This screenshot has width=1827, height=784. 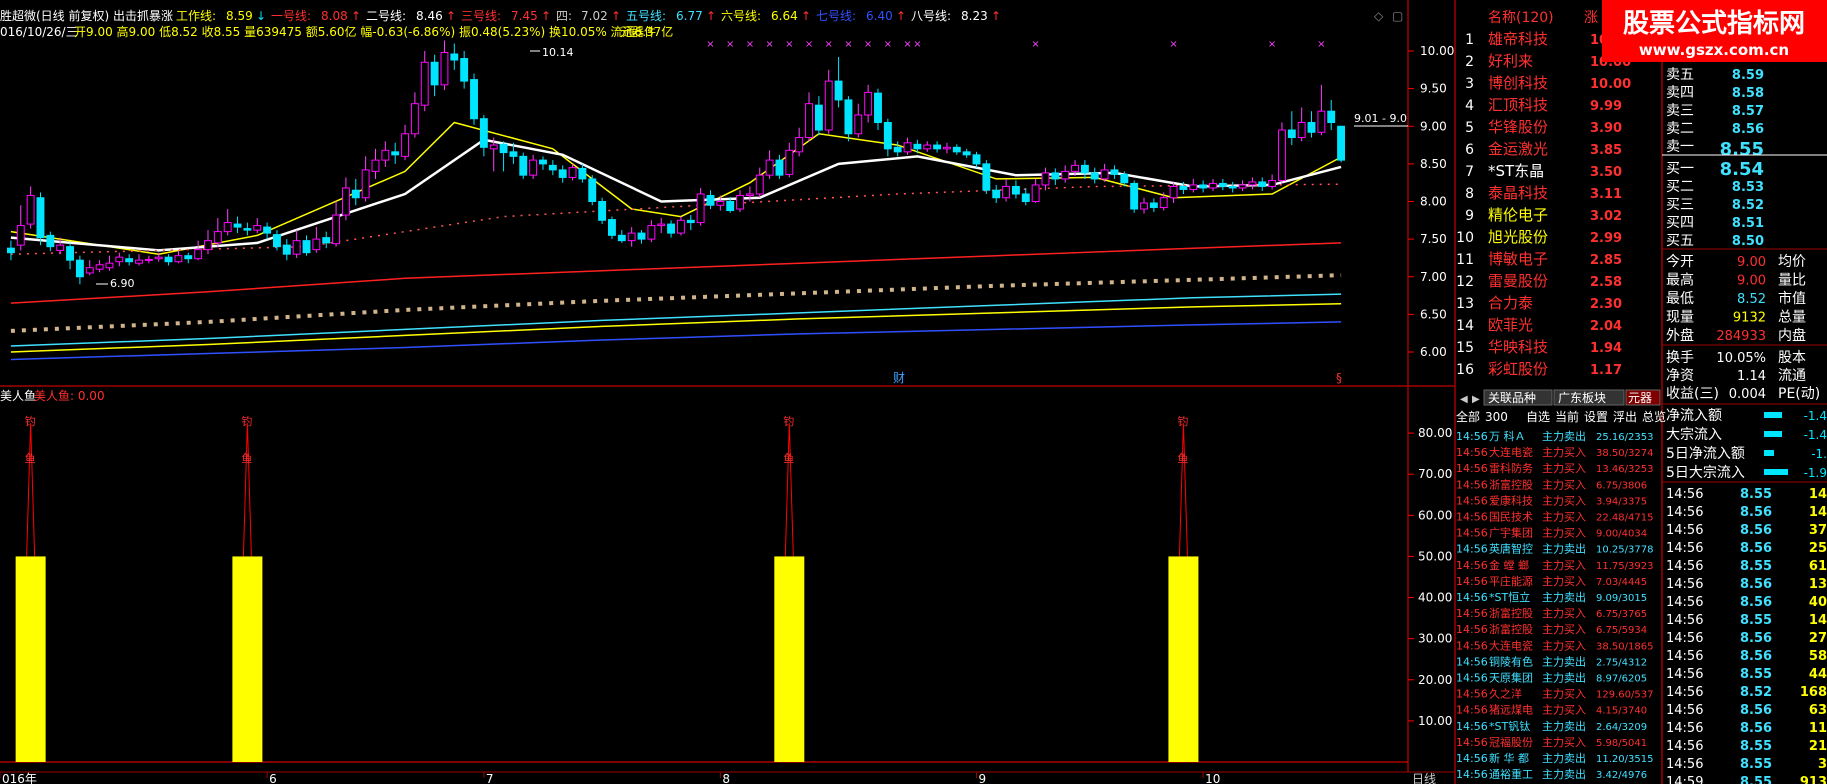 I want to click on trade-row: 14:56 通裕重工 主力卖出 3.42/4976, so click(x=1551, y=774).